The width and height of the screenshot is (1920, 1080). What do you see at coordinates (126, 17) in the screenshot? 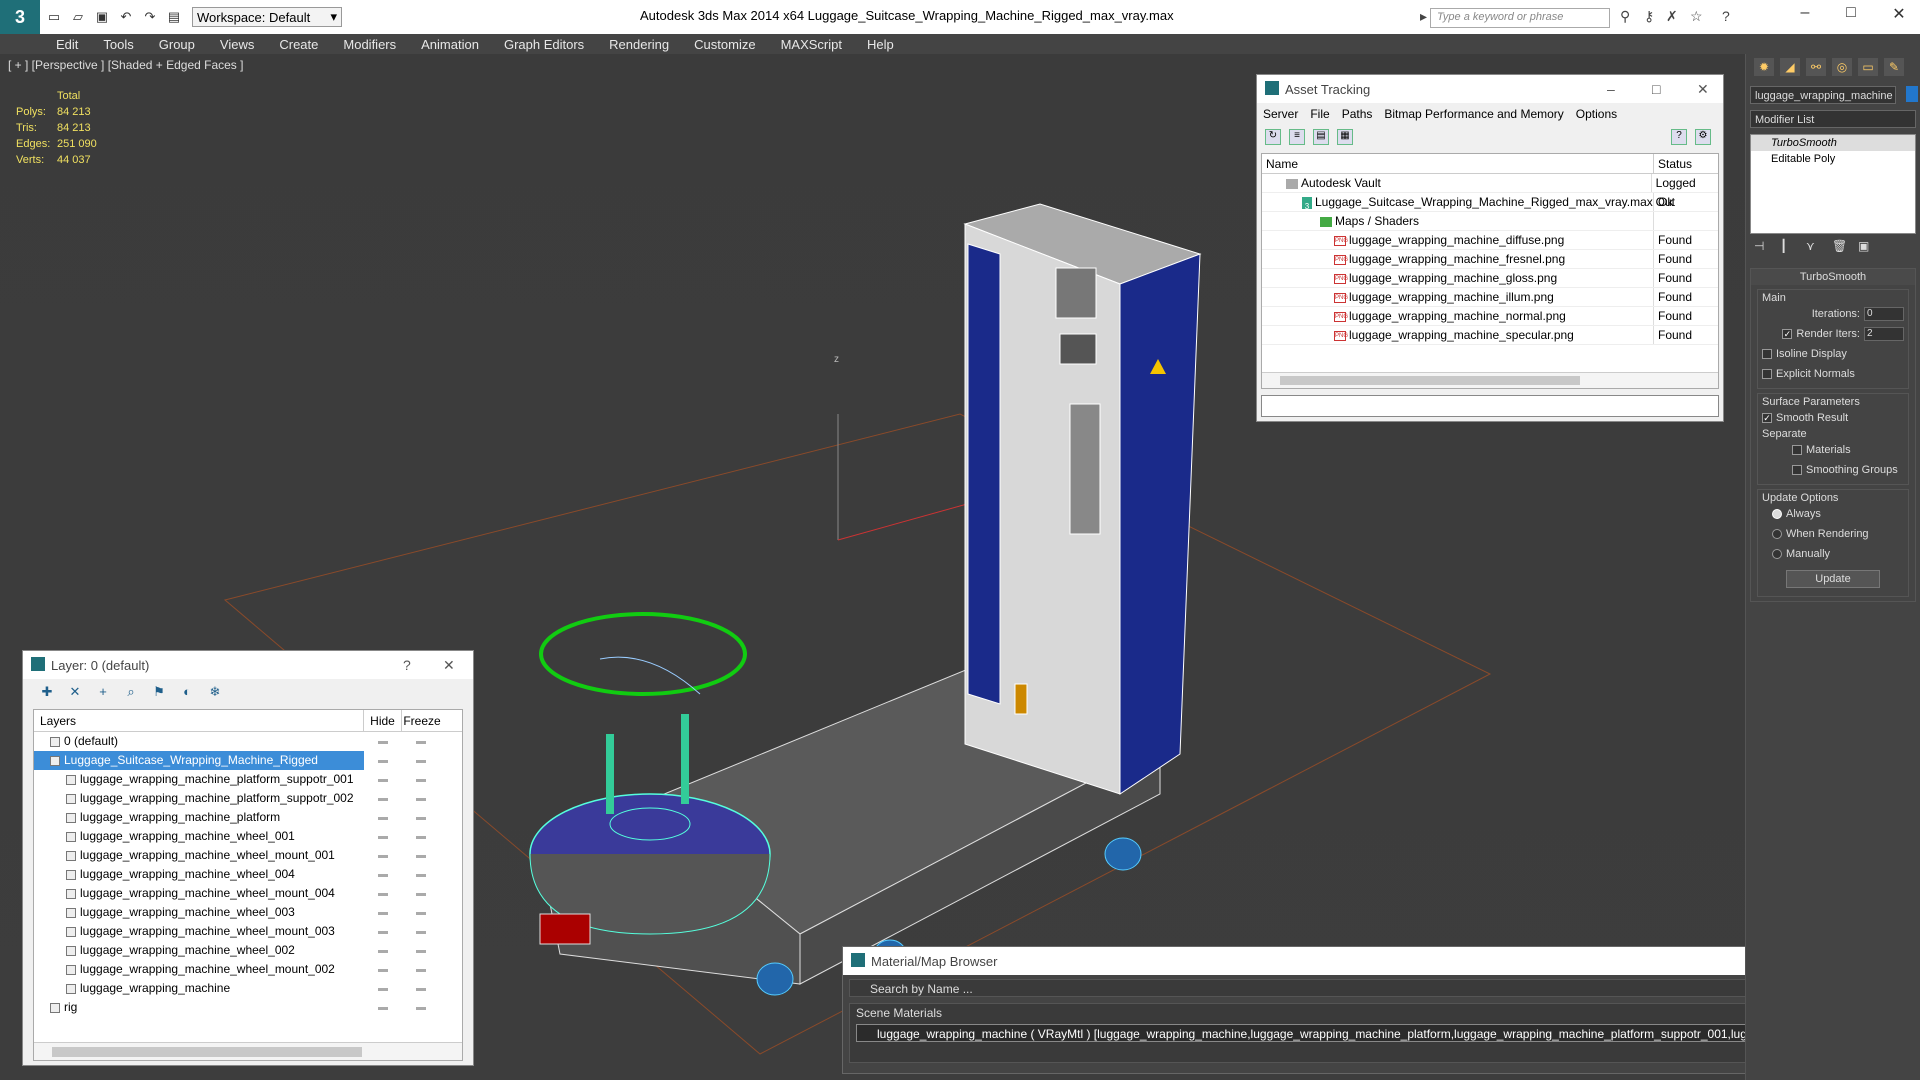
I see `undo-icon: ↶` at bounding box center [126, 17].